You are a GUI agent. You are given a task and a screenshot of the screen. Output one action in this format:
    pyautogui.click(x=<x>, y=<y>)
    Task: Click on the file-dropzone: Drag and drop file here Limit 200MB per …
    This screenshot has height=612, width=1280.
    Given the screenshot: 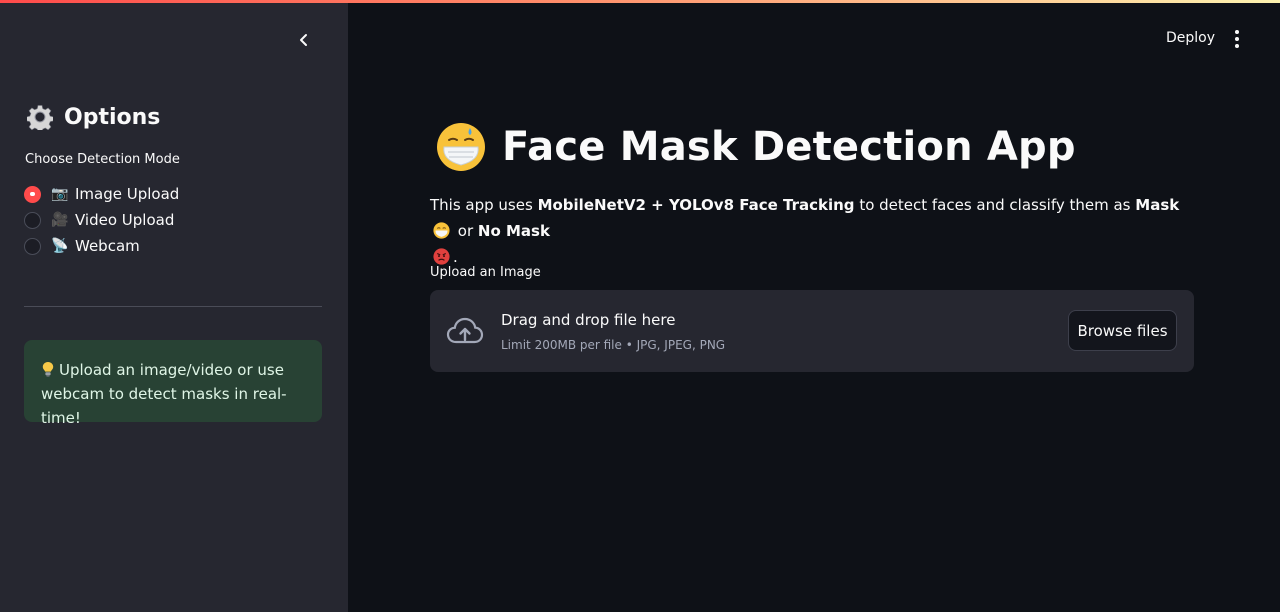 What is the action you would take?
    pyautogui.click(x=812, y=331)
    